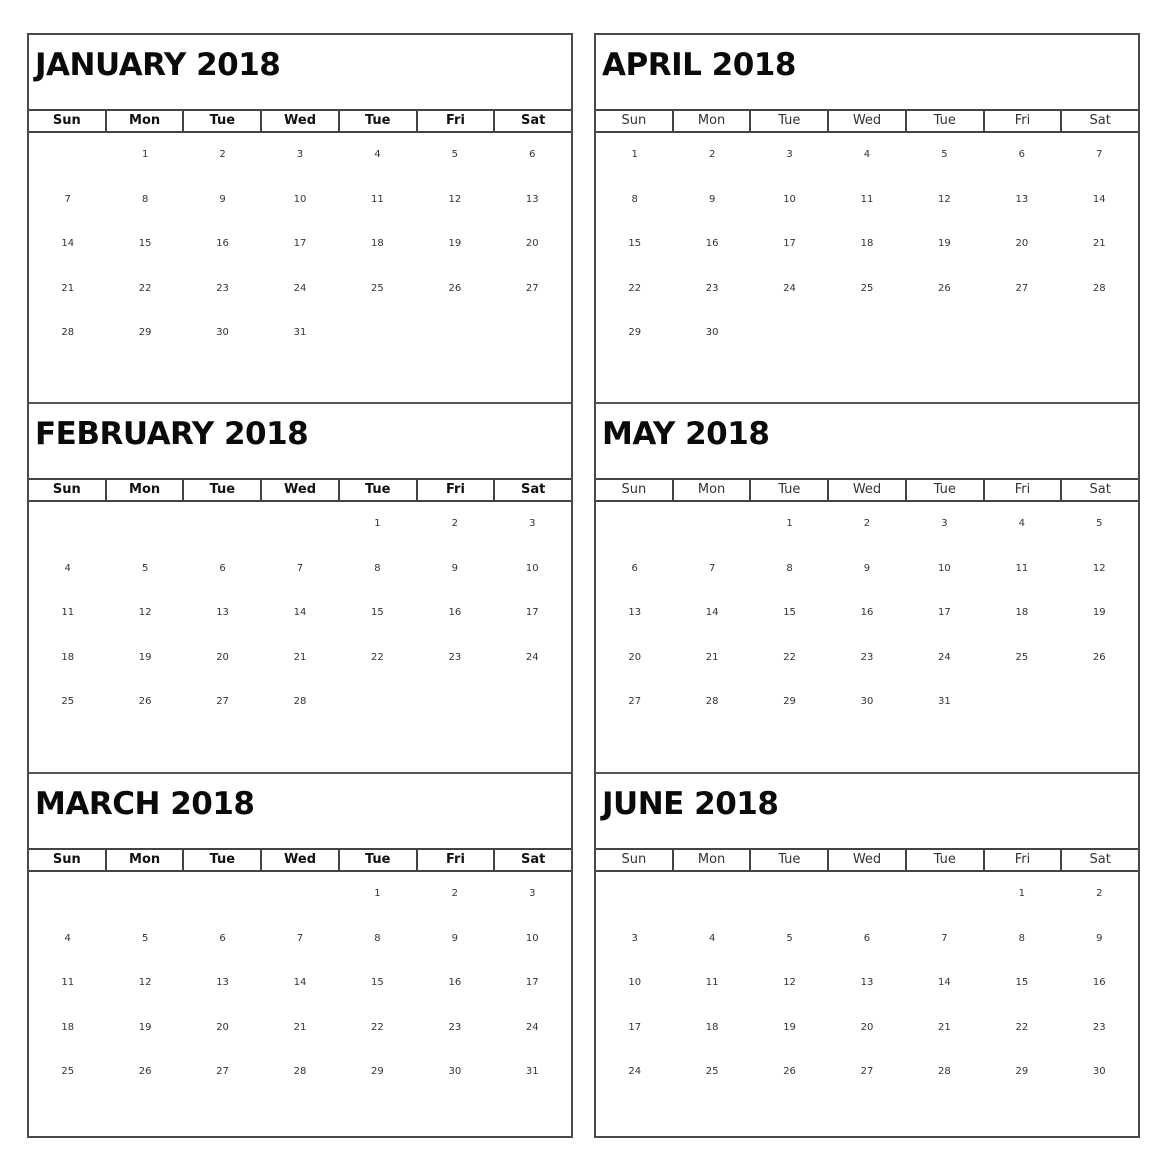 The width and height of the screenshot is (1176, 1168). I want to click on day-cell: 12, so click(145, 612).